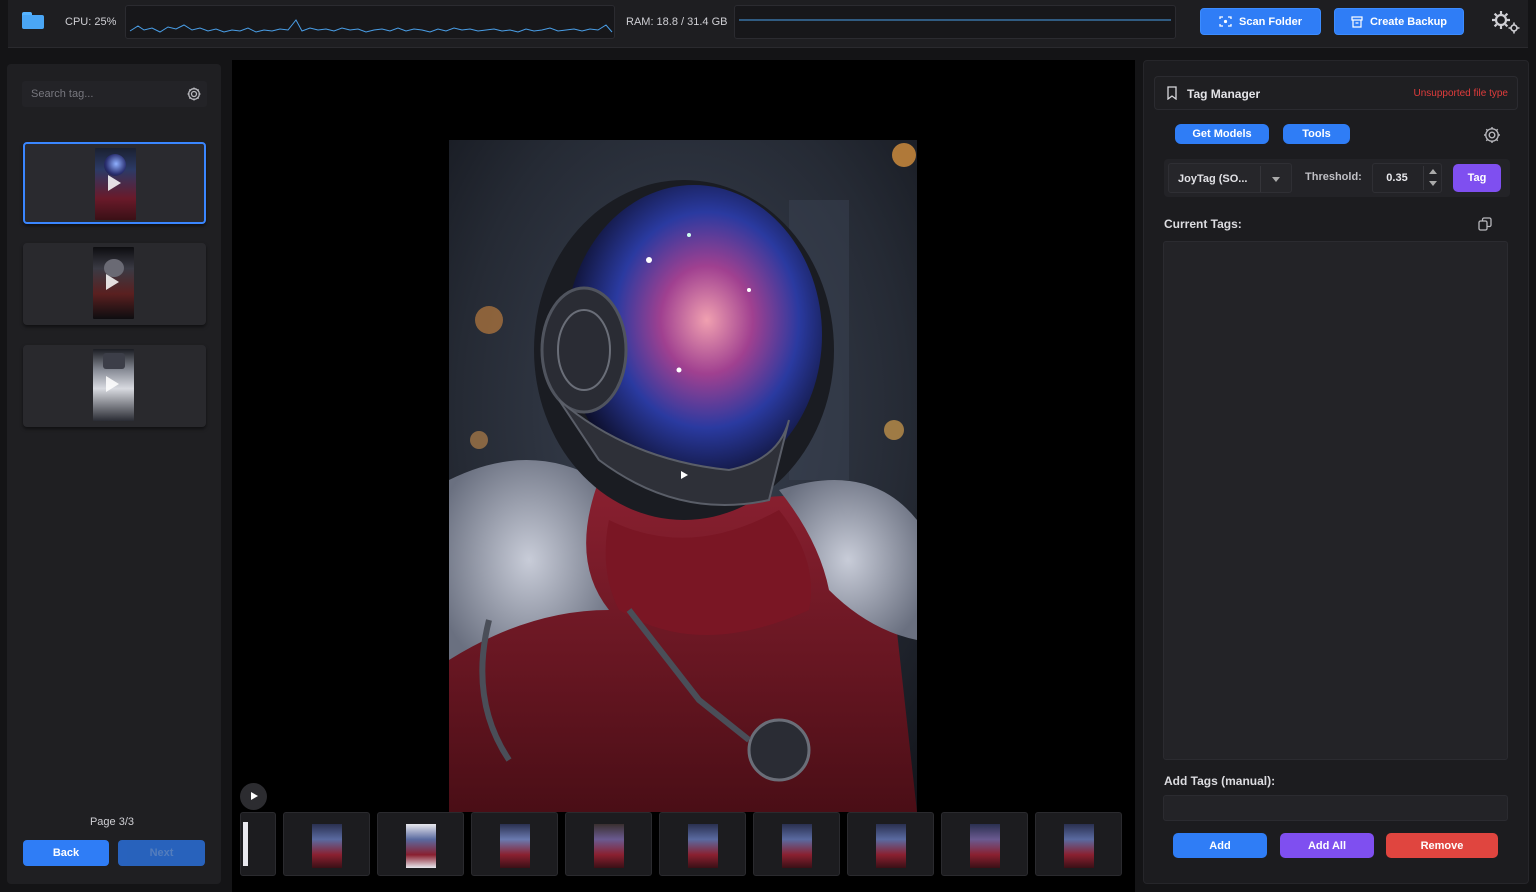  What do you see at coordinates (370, 22) in the screenshot?
I see `cpu-graph` at bounding box center [370, 22].